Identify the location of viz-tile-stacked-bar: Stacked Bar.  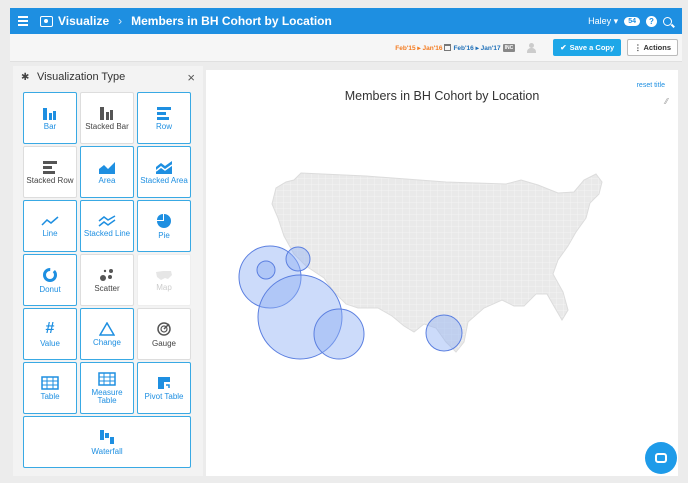
(107, 118).